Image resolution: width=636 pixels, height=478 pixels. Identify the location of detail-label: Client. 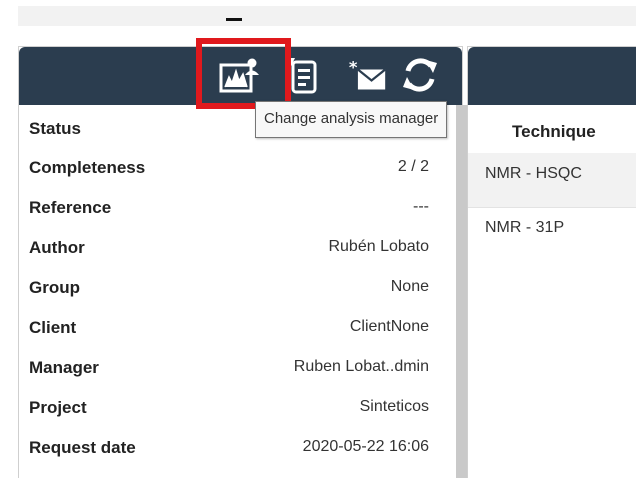
(53, 327).